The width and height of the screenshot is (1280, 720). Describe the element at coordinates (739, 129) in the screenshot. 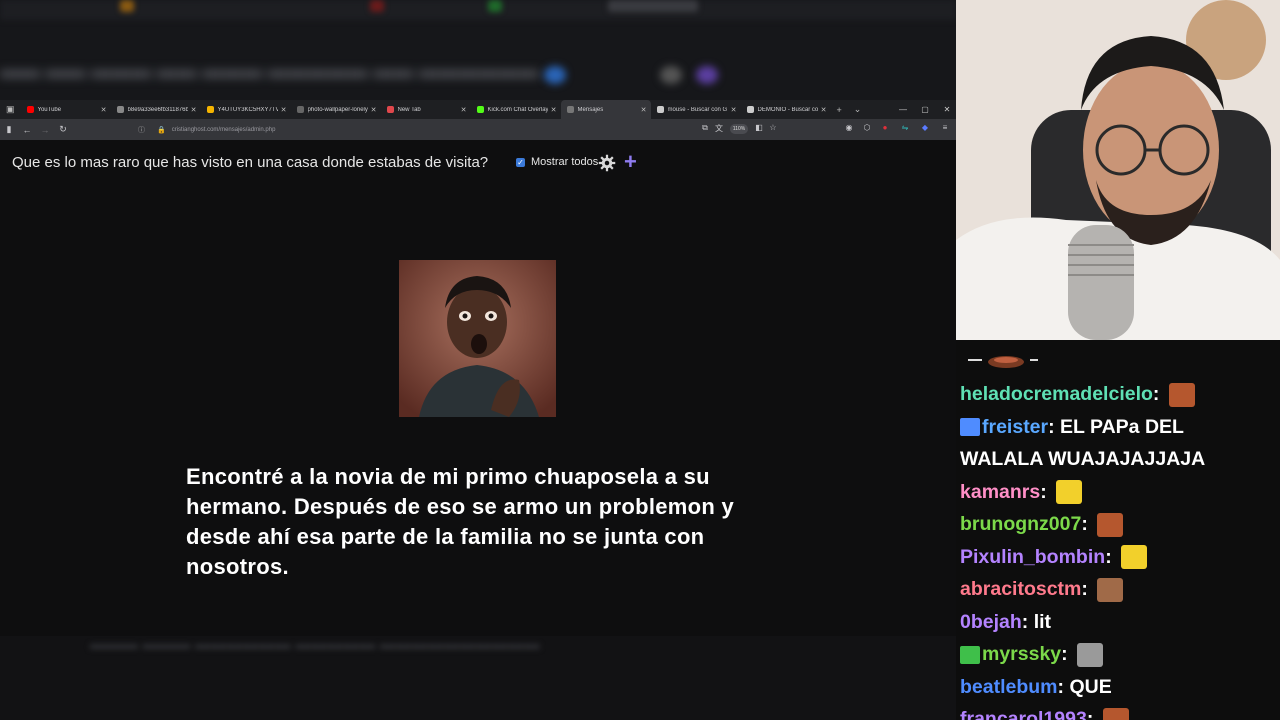

I see `zoom-indicator: 110%` at that location.